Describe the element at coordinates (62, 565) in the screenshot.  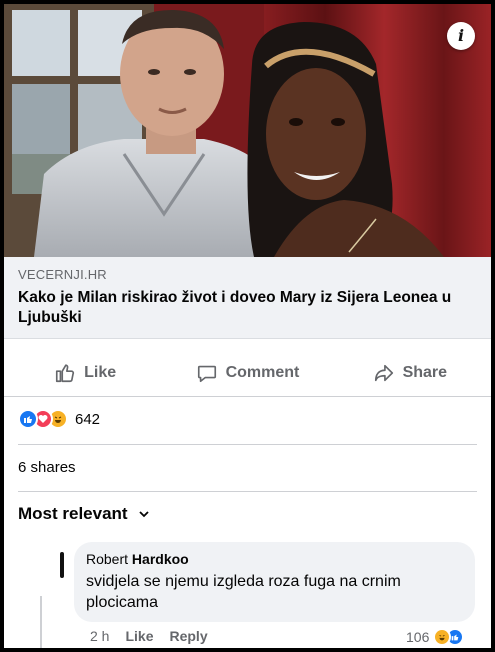
I see `avatar` at that location.